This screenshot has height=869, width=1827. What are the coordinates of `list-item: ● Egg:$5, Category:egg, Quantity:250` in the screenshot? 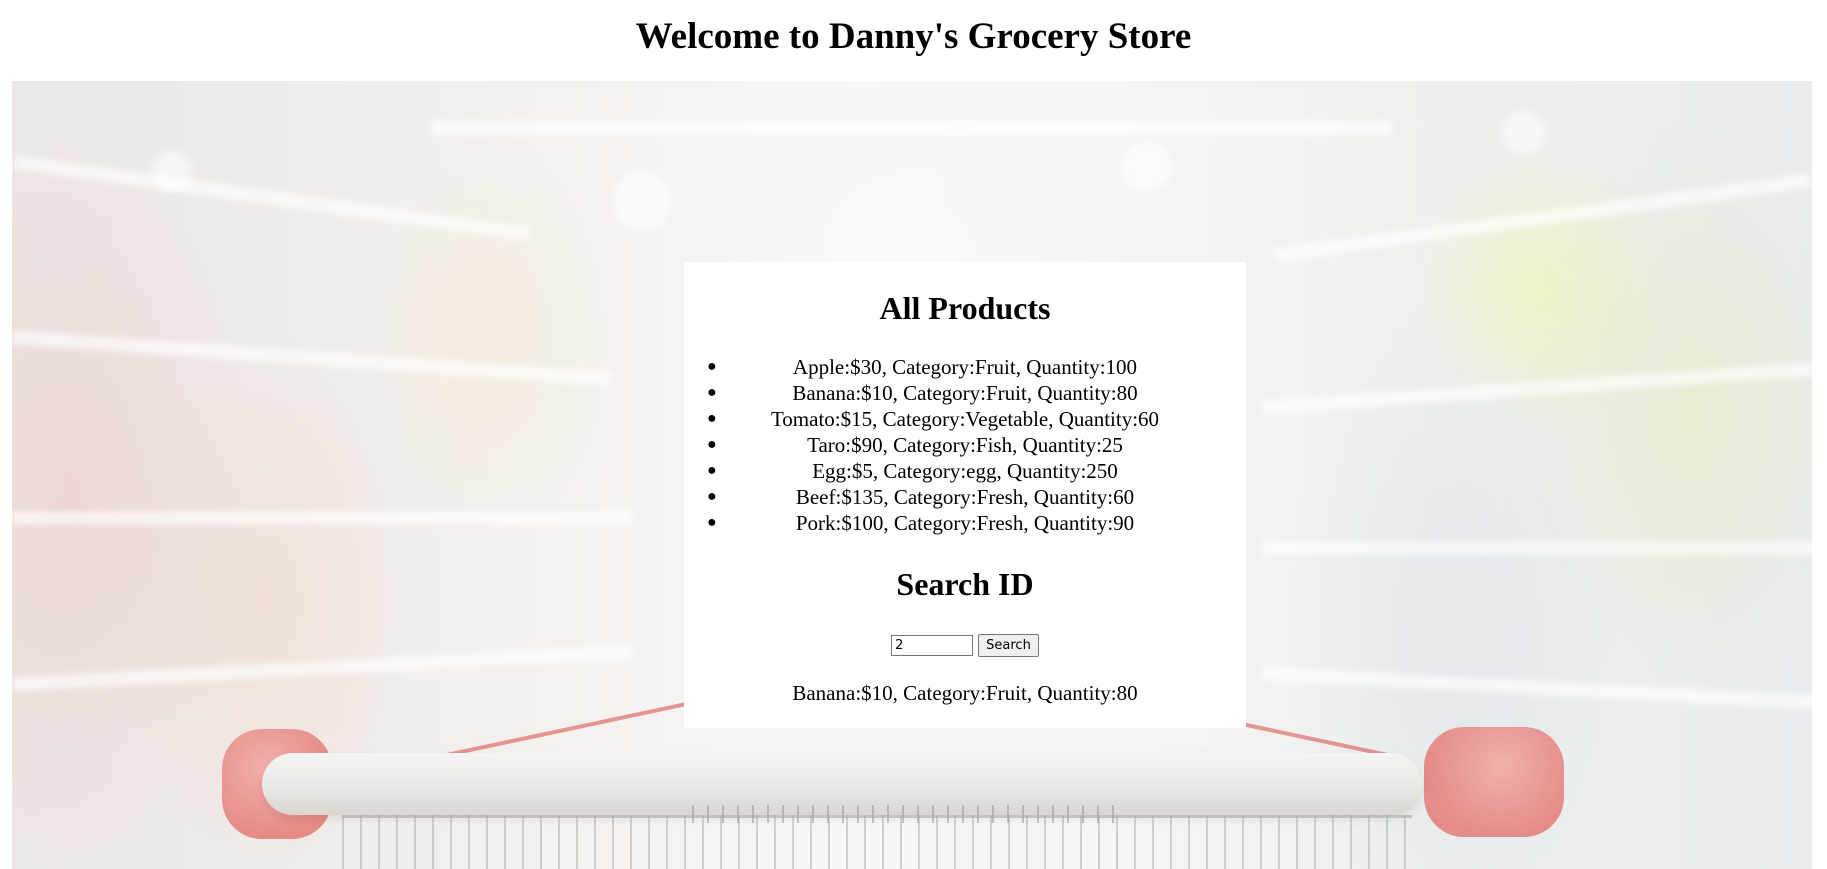 It's located at (965, 471).